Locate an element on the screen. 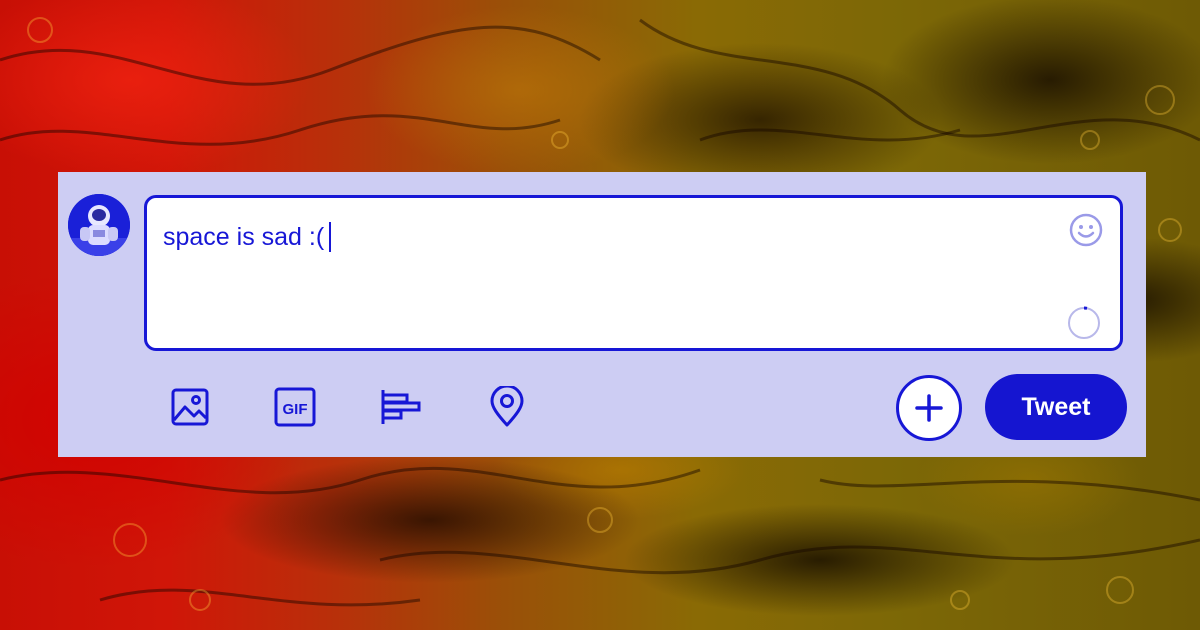 This screenshot has width=1200, height=630. location-pin-icon is located at coordinates (507, 406).